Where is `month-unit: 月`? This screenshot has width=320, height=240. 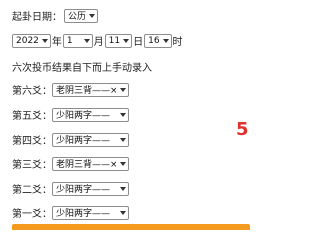
month-unit: 月 is located at coordinates (98, 42).